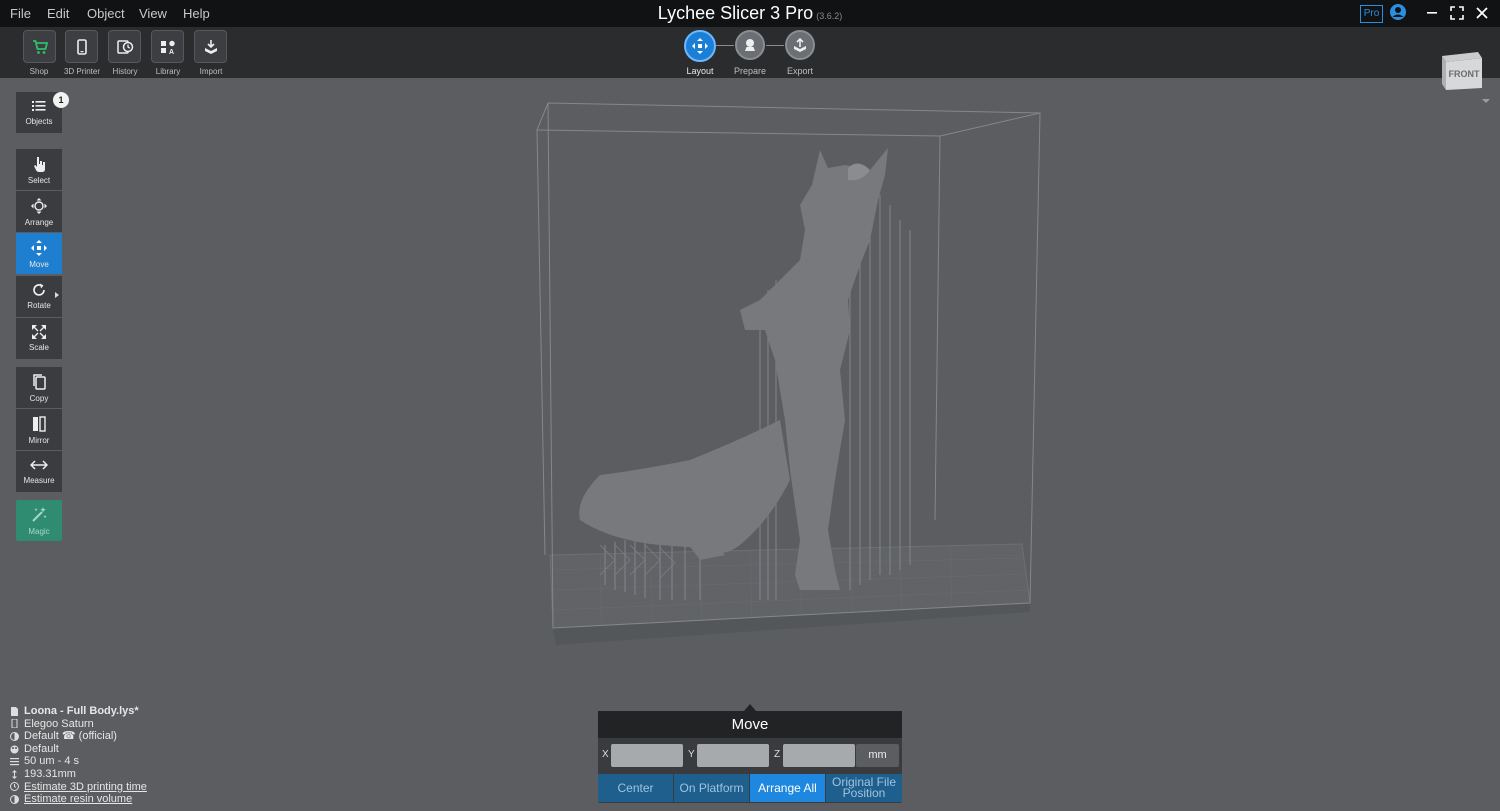  I want to click on layer-settings: 50 um - 4 s, so click(52, 761).